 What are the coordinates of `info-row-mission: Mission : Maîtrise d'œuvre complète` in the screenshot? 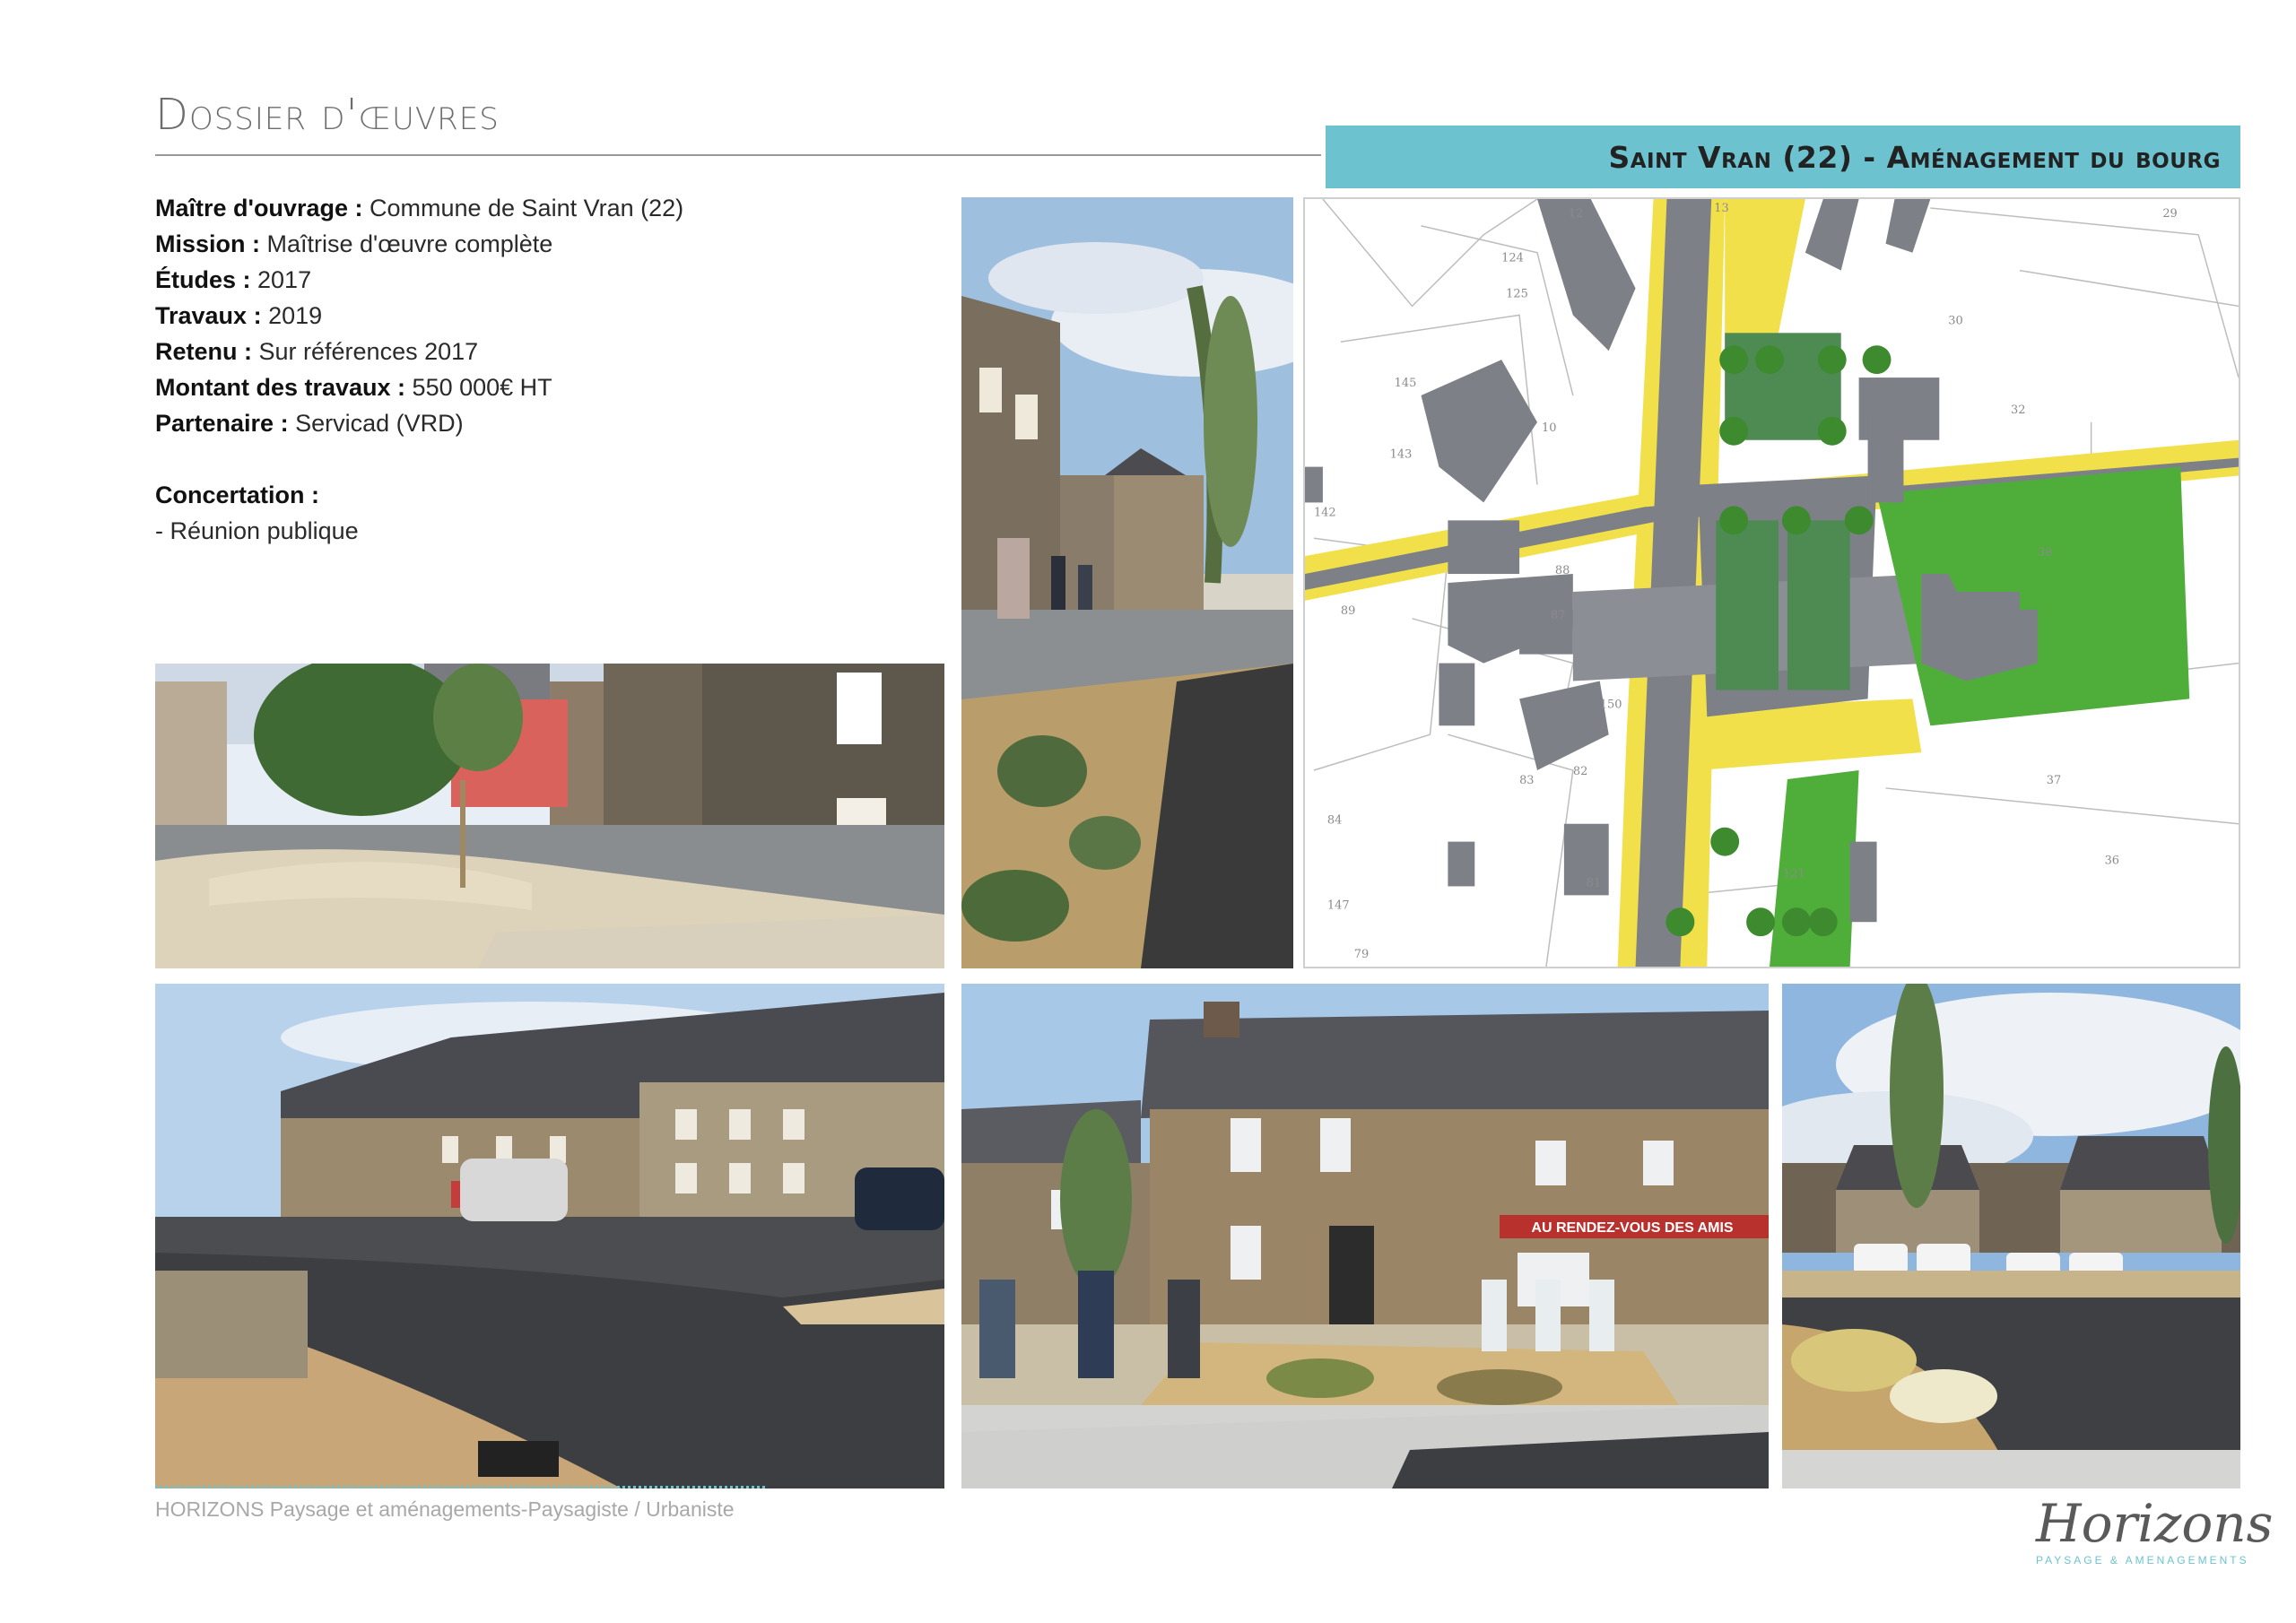 It's located at (549, 244).